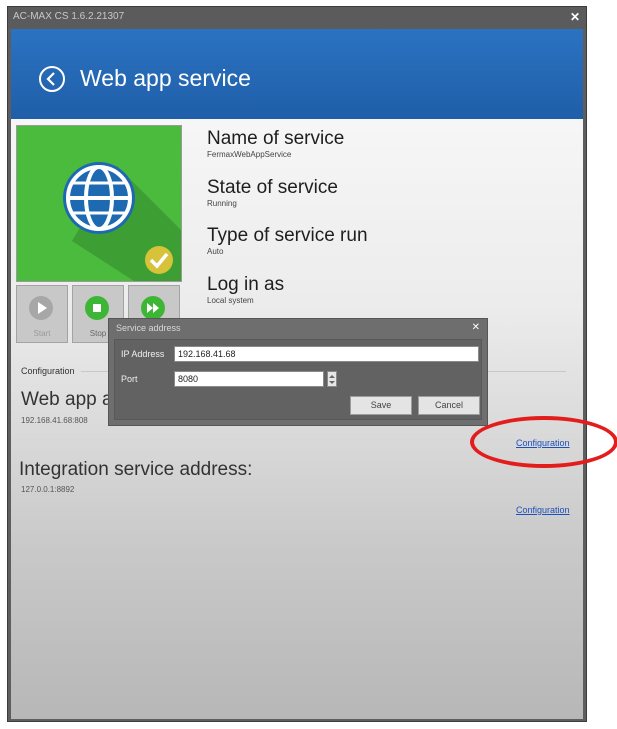  What do you see at coordinates (272, 187) in the screenshot?
I see `service-state-label: State of service` at bounding box center [272, 187].